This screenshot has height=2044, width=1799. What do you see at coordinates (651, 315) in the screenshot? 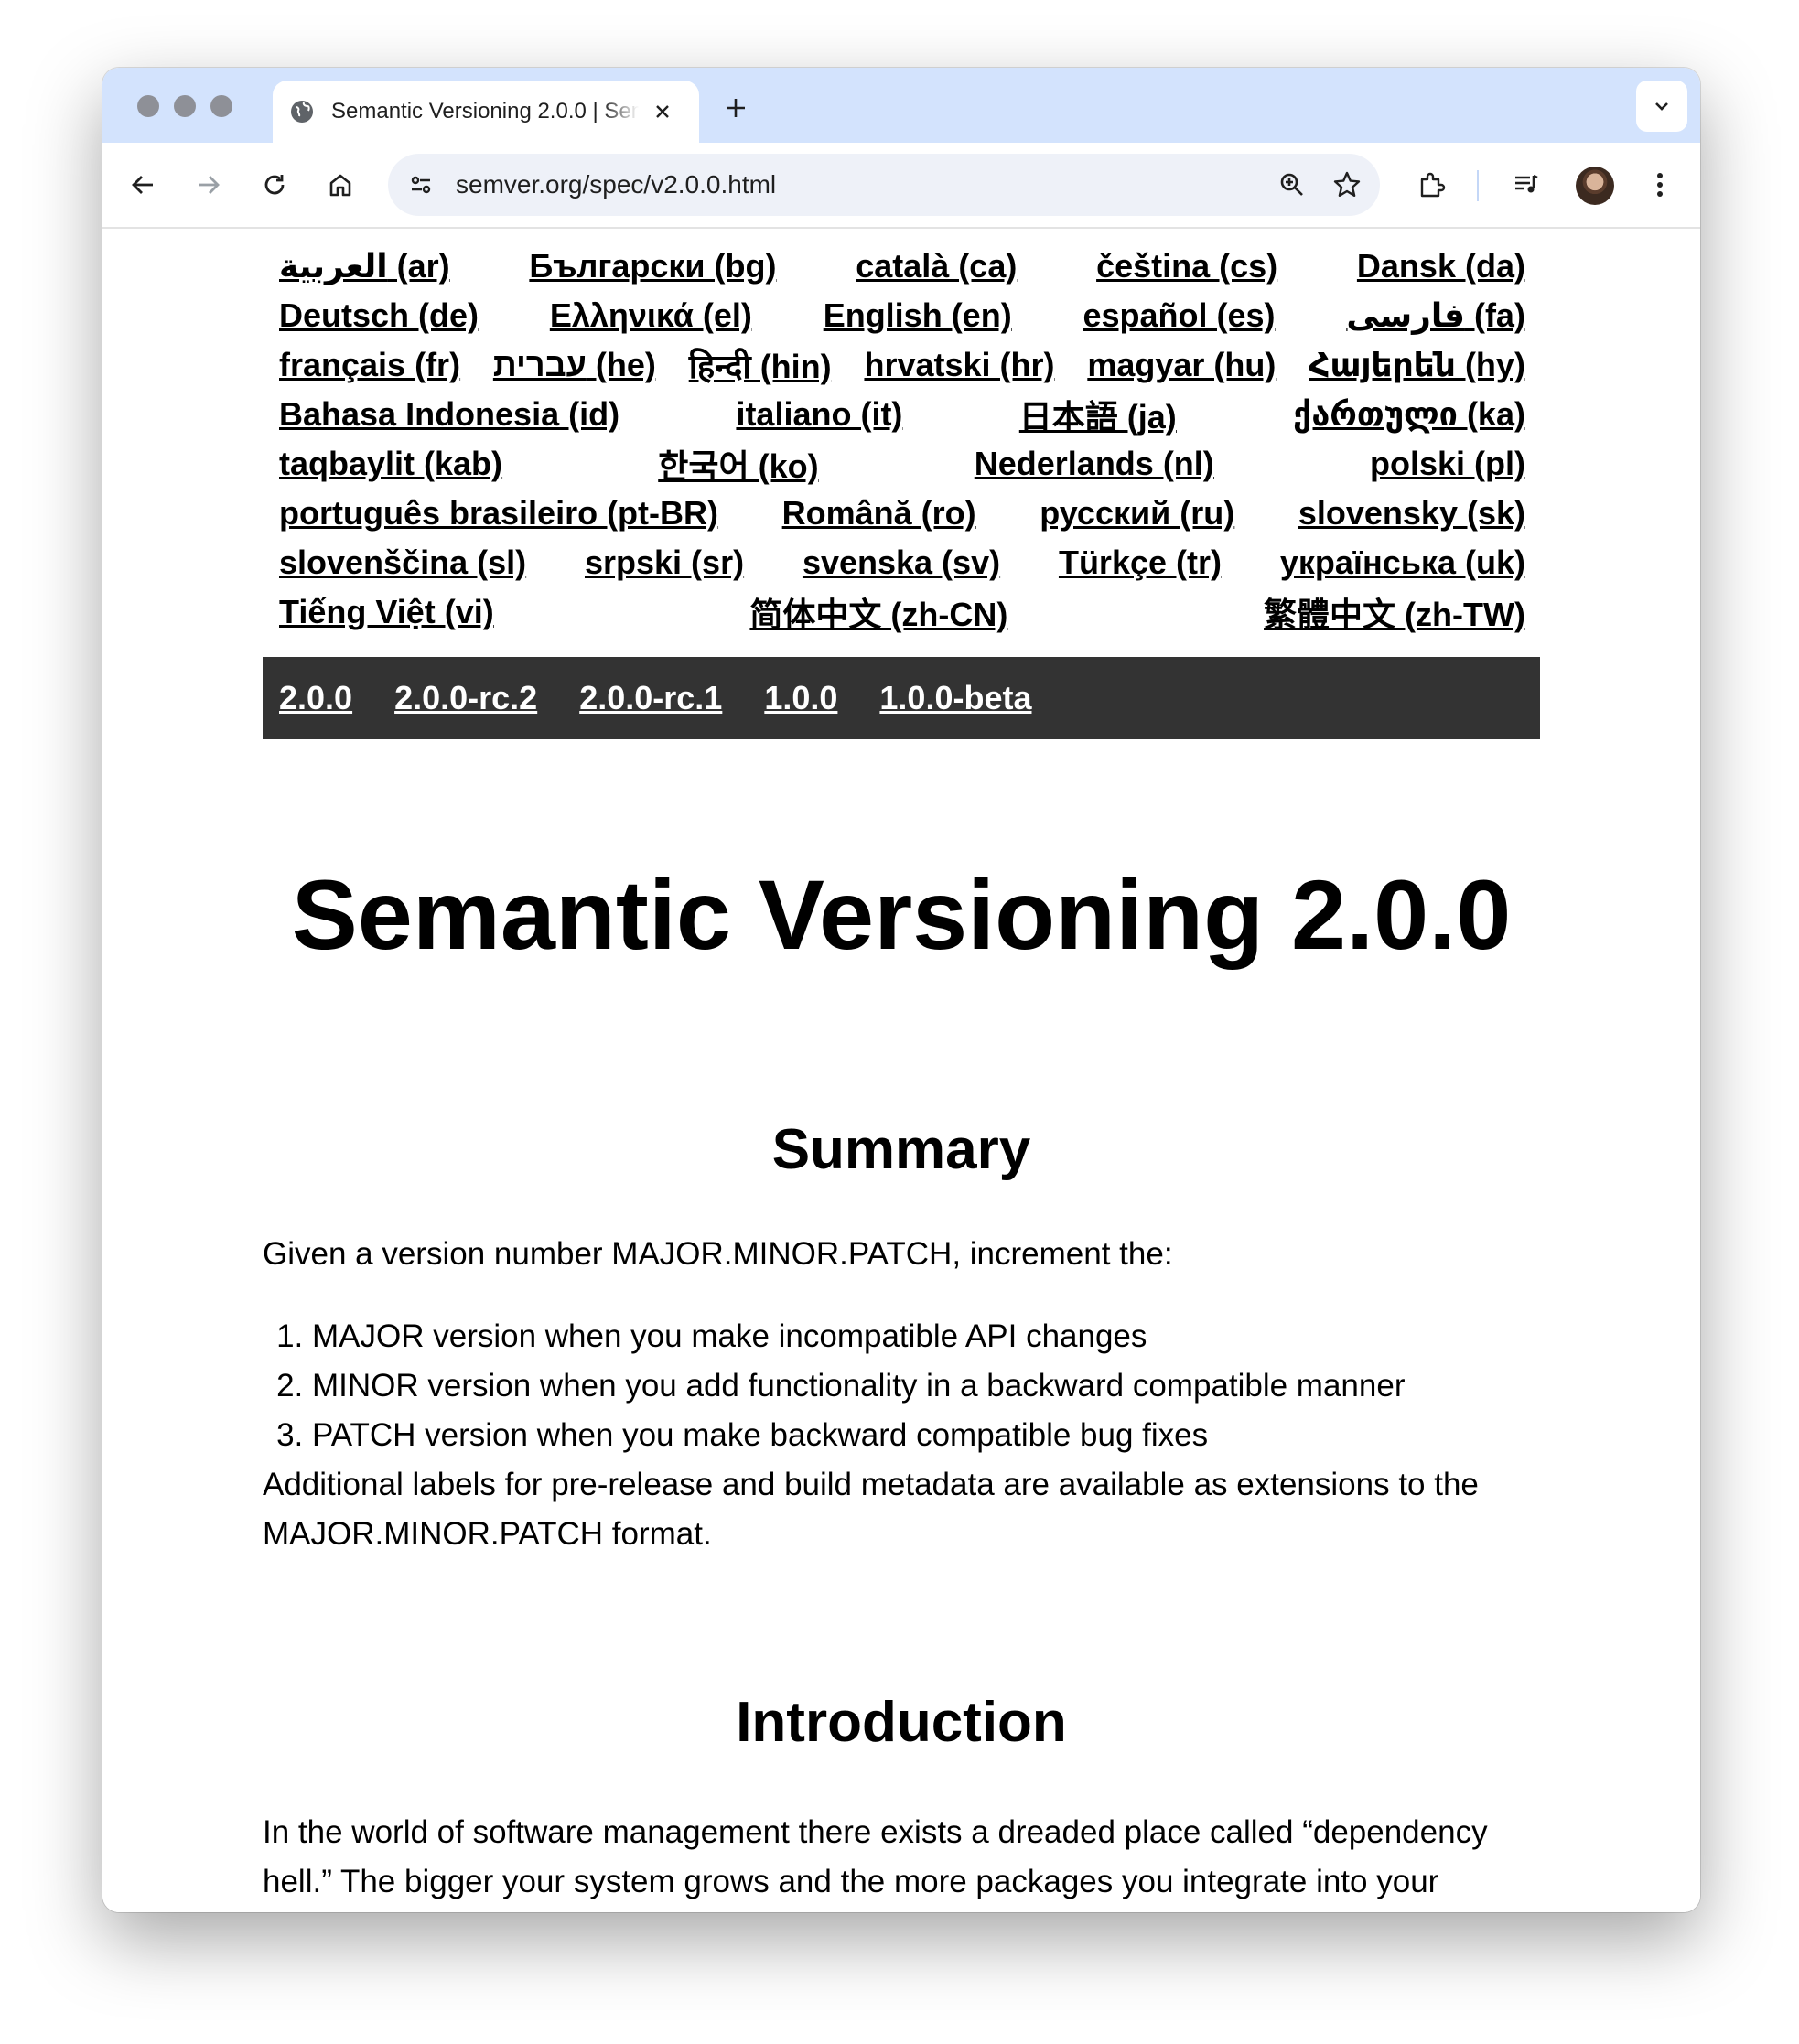
I see `language-link: Ελληνικά (el)` at bounding box center [651, 315].